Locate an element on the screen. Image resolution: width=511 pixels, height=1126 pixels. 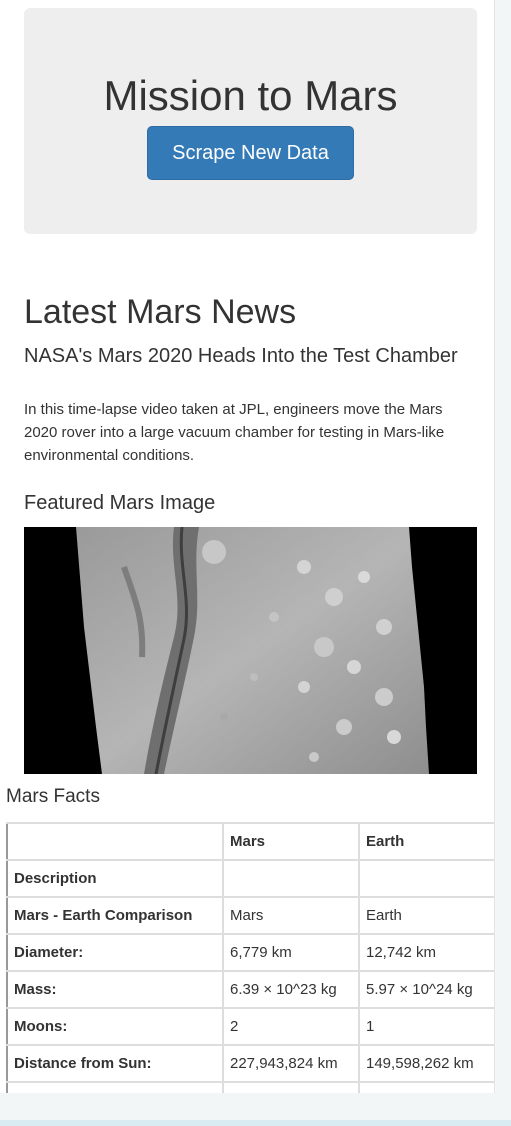
table-header-cell: Earth is located at coordinates (426, 841).